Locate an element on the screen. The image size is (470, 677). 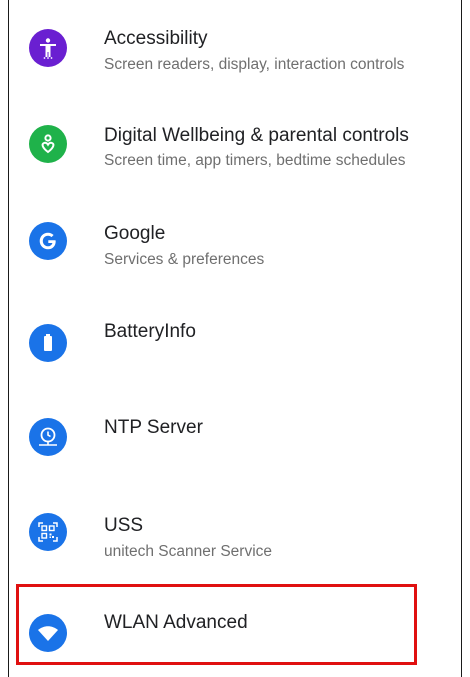
google-subtitle: Services & preferences is located at coordinates (184, 259).